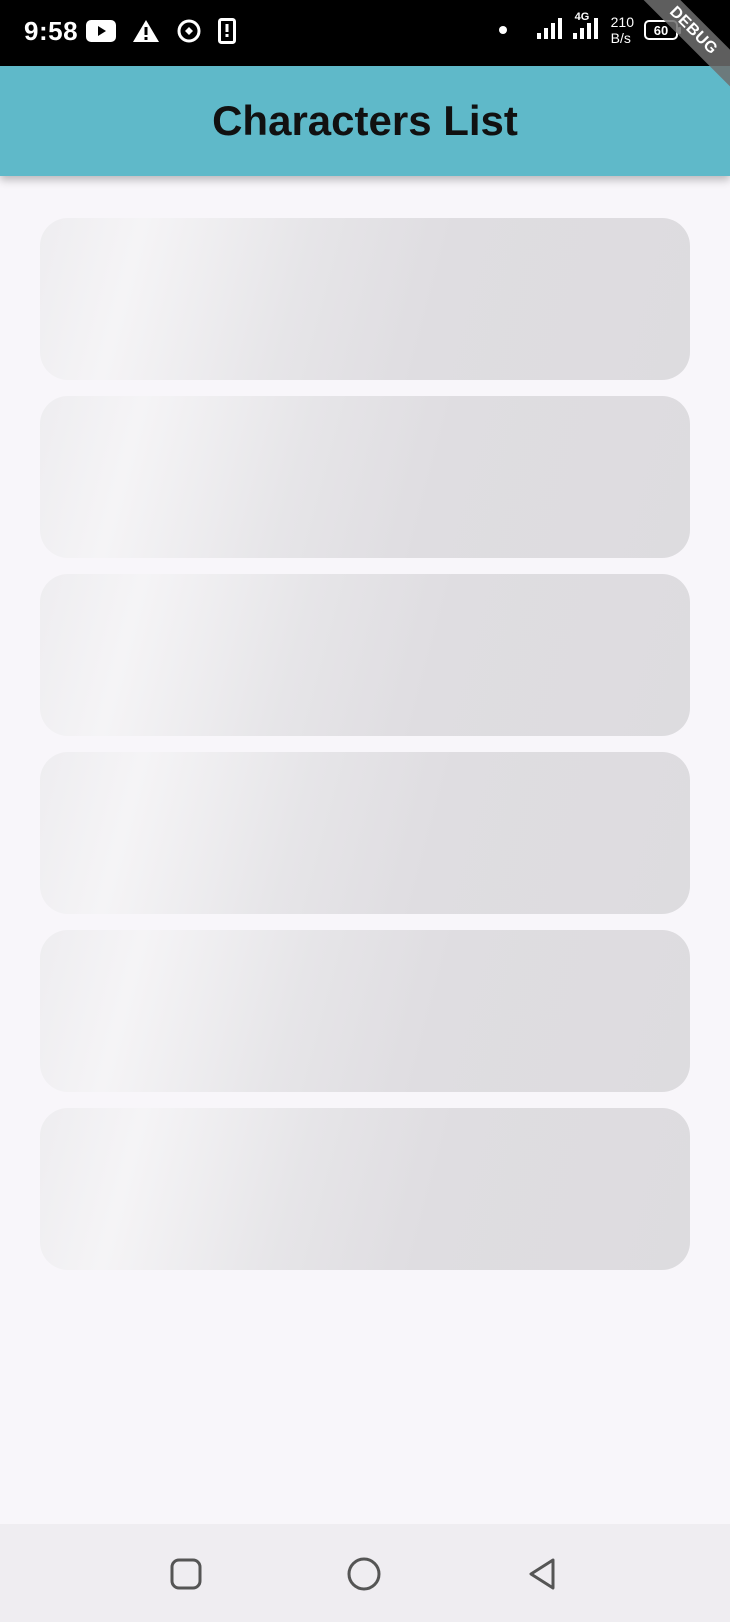 The image size is (730, 1622). I want to click on status-system-icons: 4G 210 B/s 60, so click(589, 28).